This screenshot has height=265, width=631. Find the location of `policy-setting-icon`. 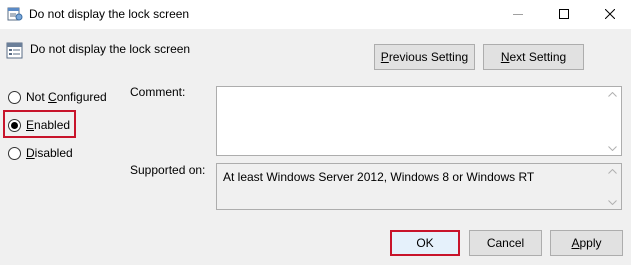

policy-setting-icon is located at coordinates (14, 50).